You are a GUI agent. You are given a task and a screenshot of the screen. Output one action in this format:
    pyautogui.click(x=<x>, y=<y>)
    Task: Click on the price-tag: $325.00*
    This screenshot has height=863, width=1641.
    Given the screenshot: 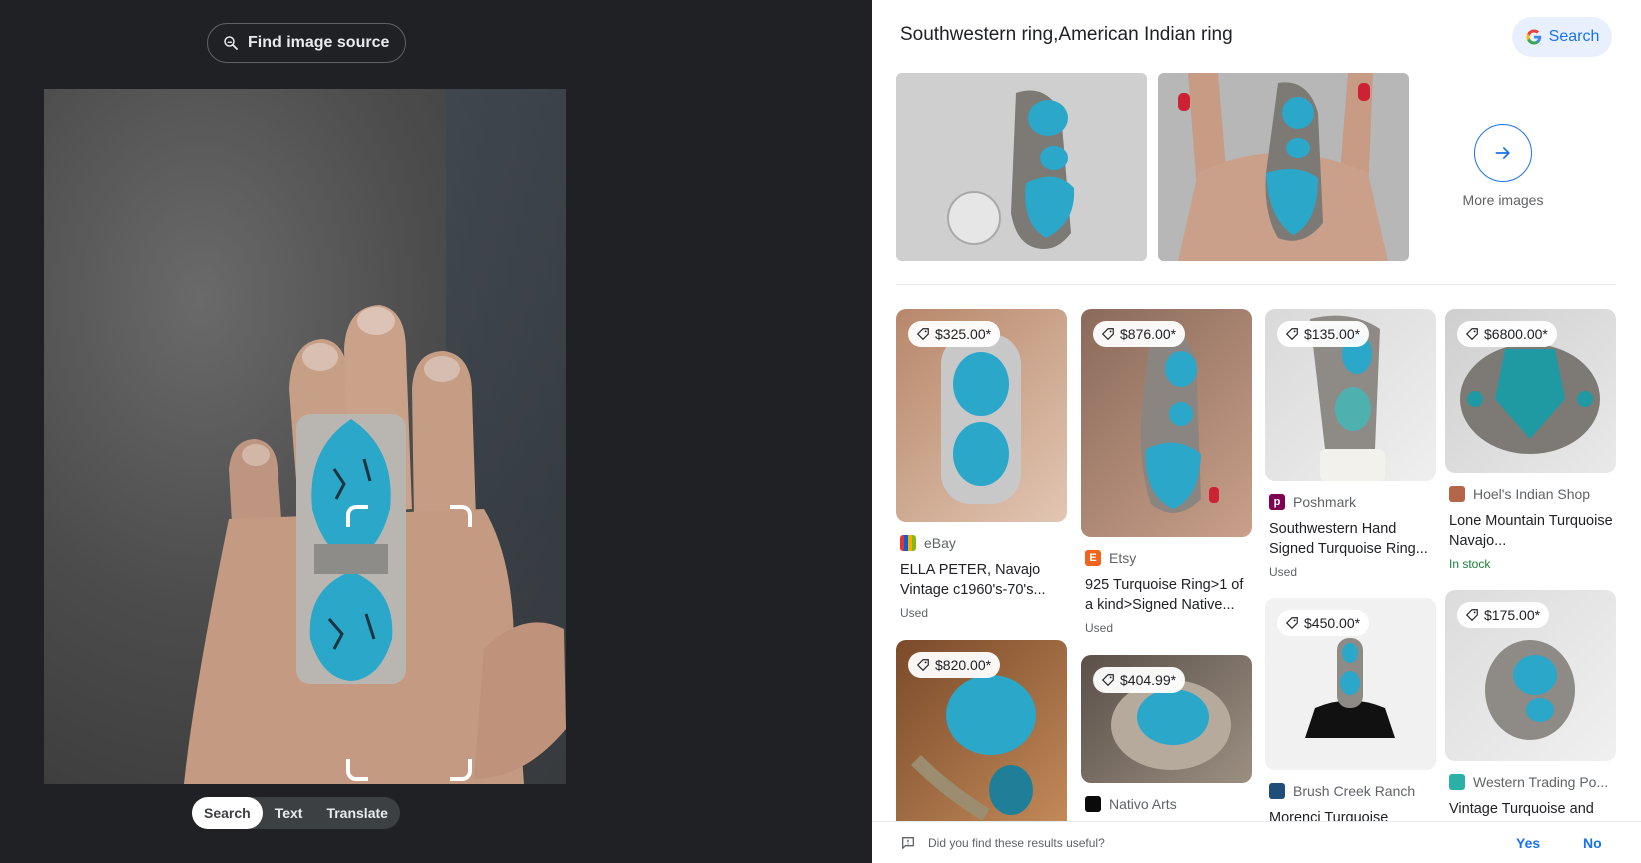 What is the action you would take?
    pyautogui.click(x=954, y=334)
    